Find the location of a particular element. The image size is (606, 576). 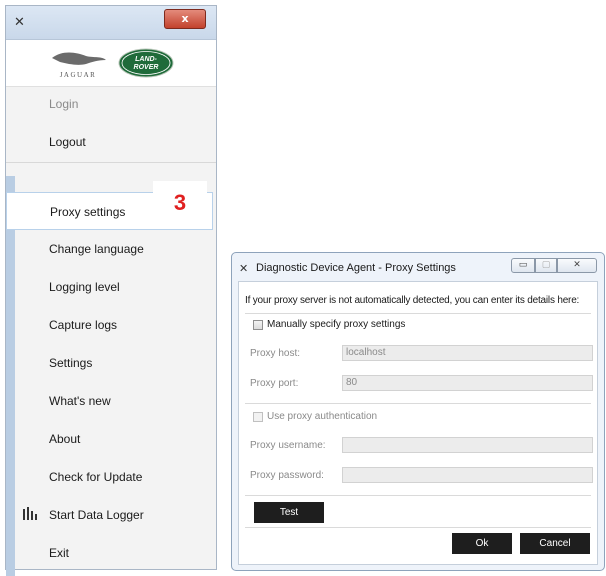

jaguar-logo: JAGUAR is located at coordinates (79, 65).